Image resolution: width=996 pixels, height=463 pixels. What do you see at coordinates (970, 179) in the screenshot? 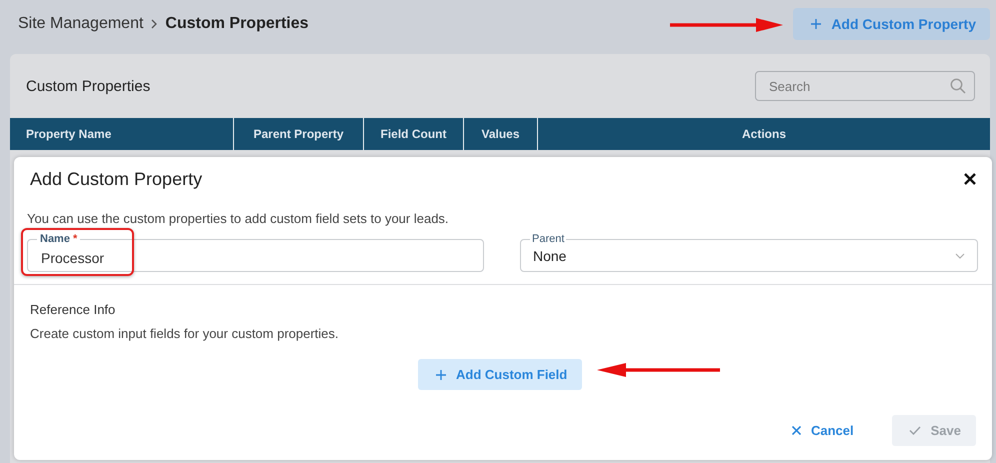
I see `close-button` at bounding box center [970, 179].